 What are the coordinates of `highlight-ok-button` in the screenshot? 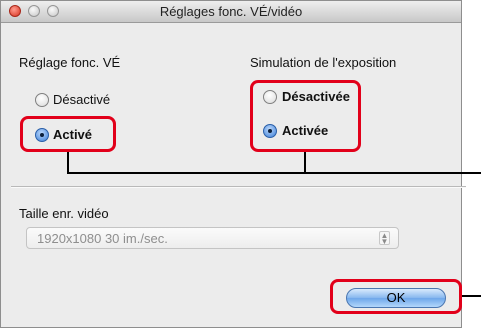 It's located at (396, 296).